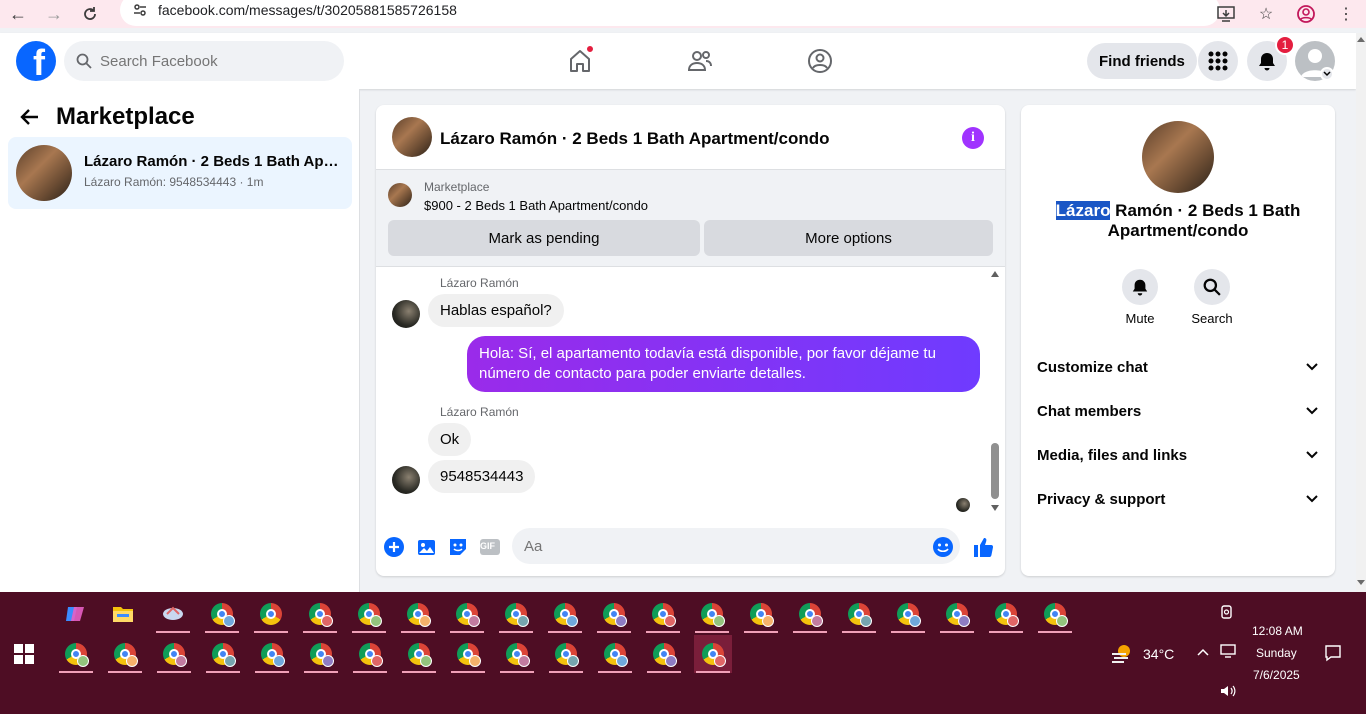 The image size is (1366, 714). Describe the element at coordinates (995, 391) in the screenshot. I see `message-scrollbar` at that location.